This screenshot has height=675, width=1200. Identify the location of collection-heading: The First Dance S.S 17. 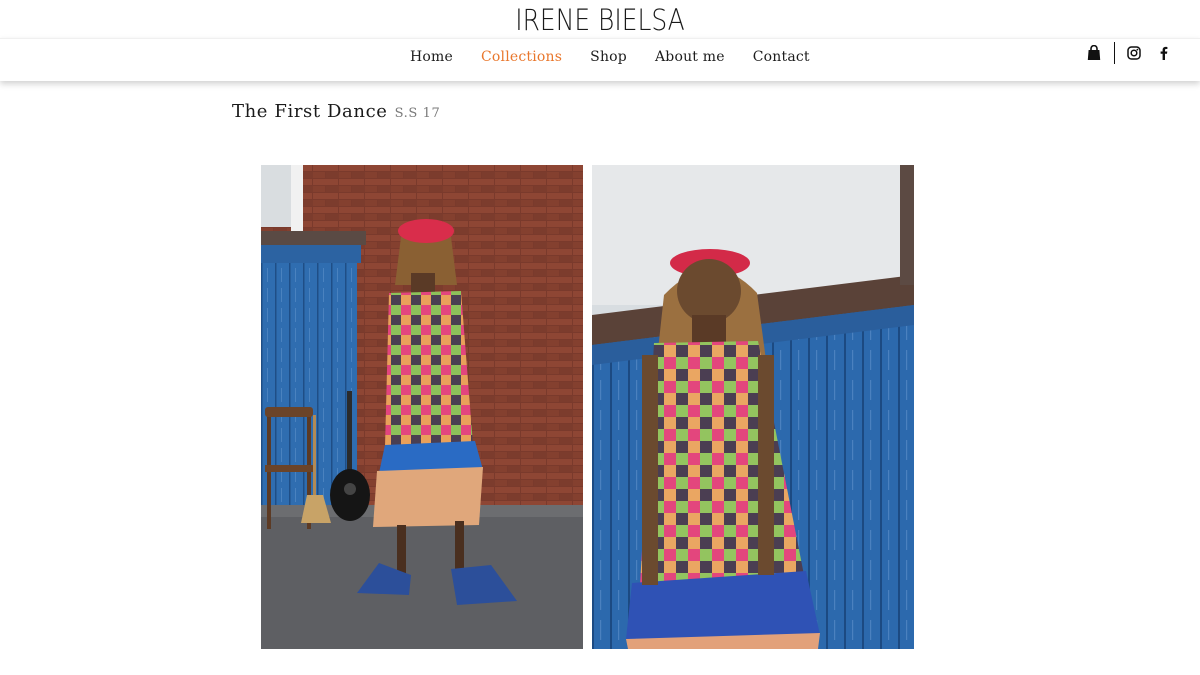
(336, 111).